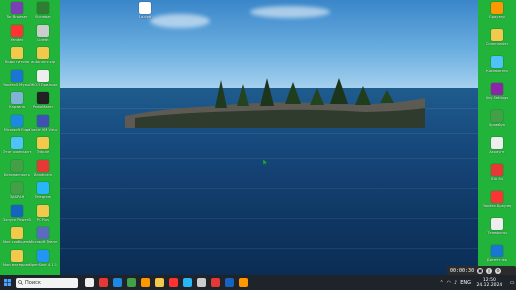 The height and width of the screenshot is (290, 516). Describe the element at coordinates (275, 103) in the screenshot. I see `rocky-island` at that location.